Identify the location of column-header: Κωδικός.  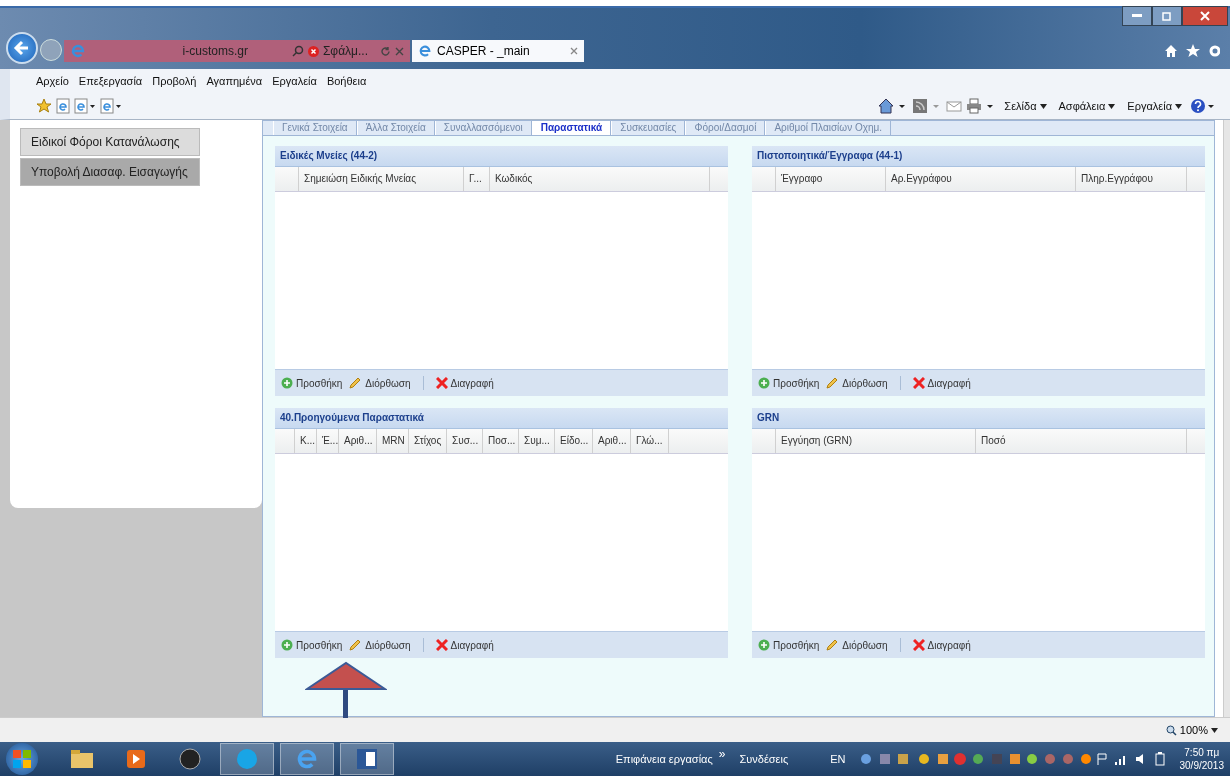
(600, 179).